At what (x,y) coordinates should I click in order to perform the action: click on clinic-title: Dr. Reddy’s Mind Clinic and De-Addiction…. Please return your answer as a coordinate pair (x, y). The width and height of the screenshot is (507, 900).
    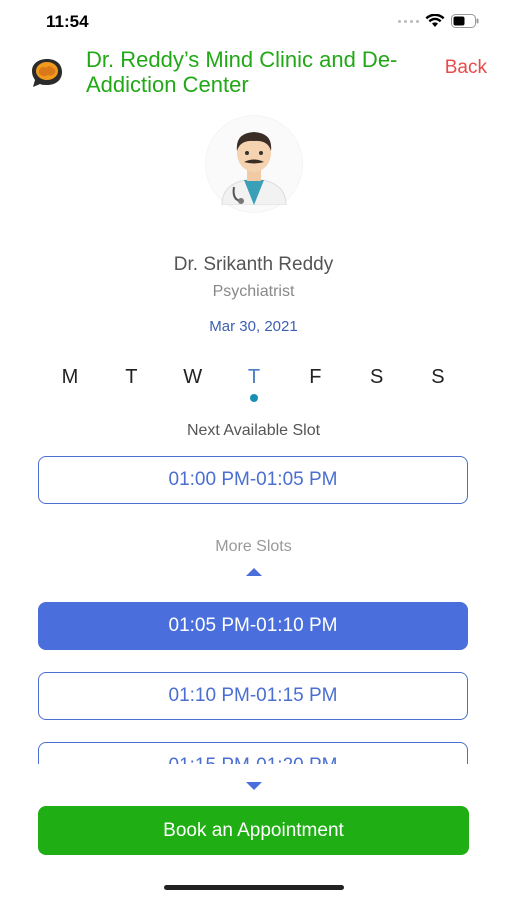
    Looking at the image, I should click on (242, 72).